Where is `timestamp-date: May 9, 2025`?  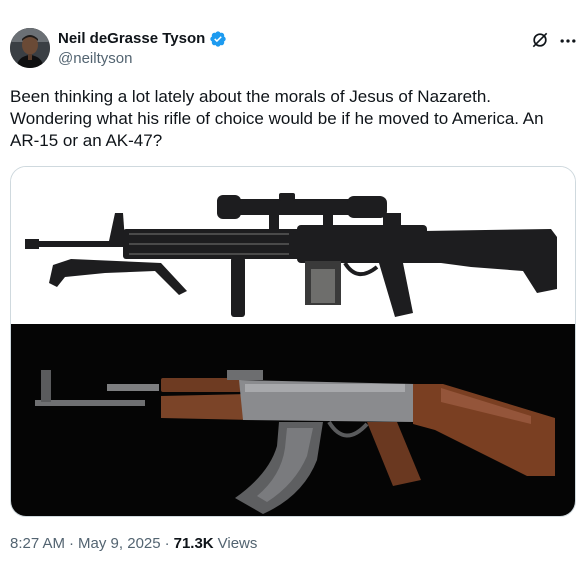
timestamp-date: May 9, 2025 is located at coordinates (119, 543).